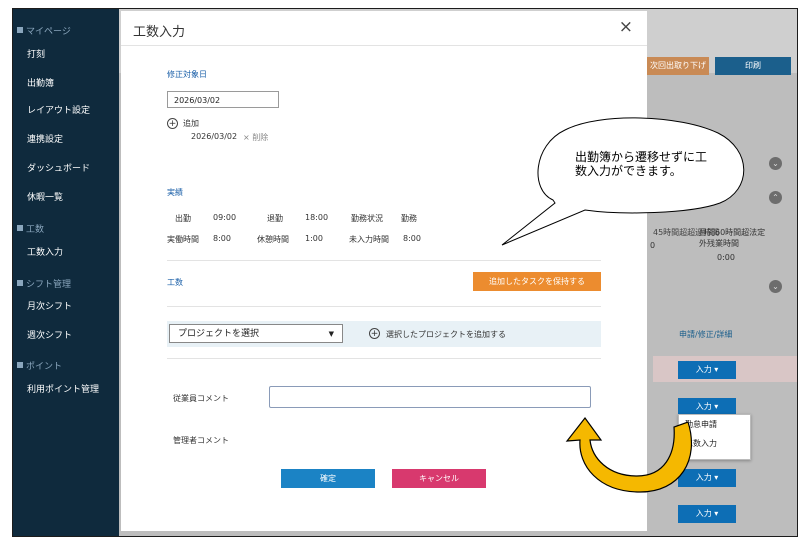  Describe the element at coordinates (775, 163) in the screenshot. I see `collapse-icon: ⌄` at that location.